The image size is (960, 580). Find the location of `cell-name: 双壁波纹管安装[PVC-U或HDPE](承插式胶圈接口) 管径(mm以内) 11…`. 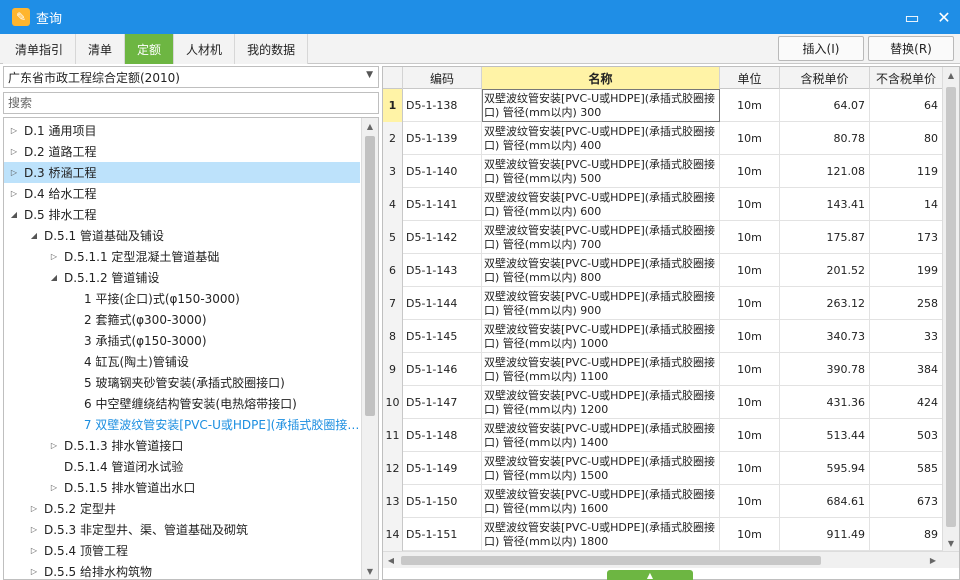

cell-name: 双壁波纹管安装[PVC-U或HDPE](承插式胶圈接口) 管径(mm以内) 11… is located at coordinates (601, 369).